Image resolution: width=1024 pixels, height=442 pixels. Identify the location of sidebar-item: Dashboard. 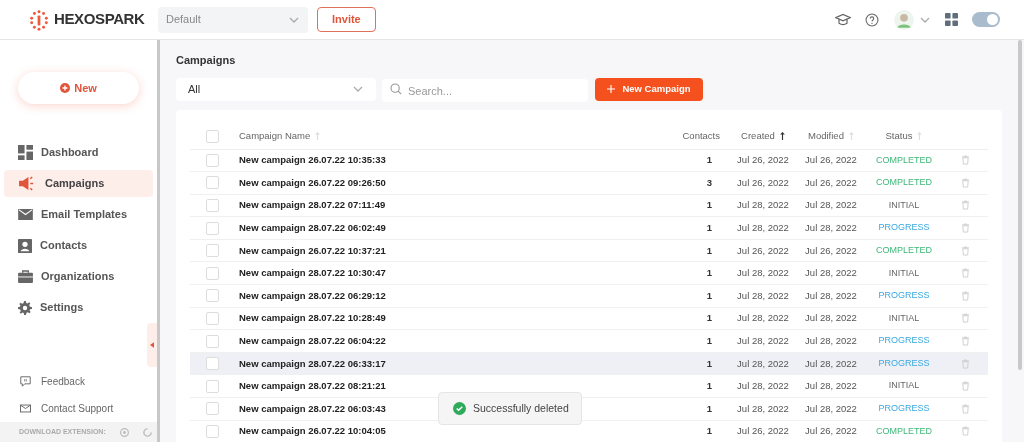
(78, 152).